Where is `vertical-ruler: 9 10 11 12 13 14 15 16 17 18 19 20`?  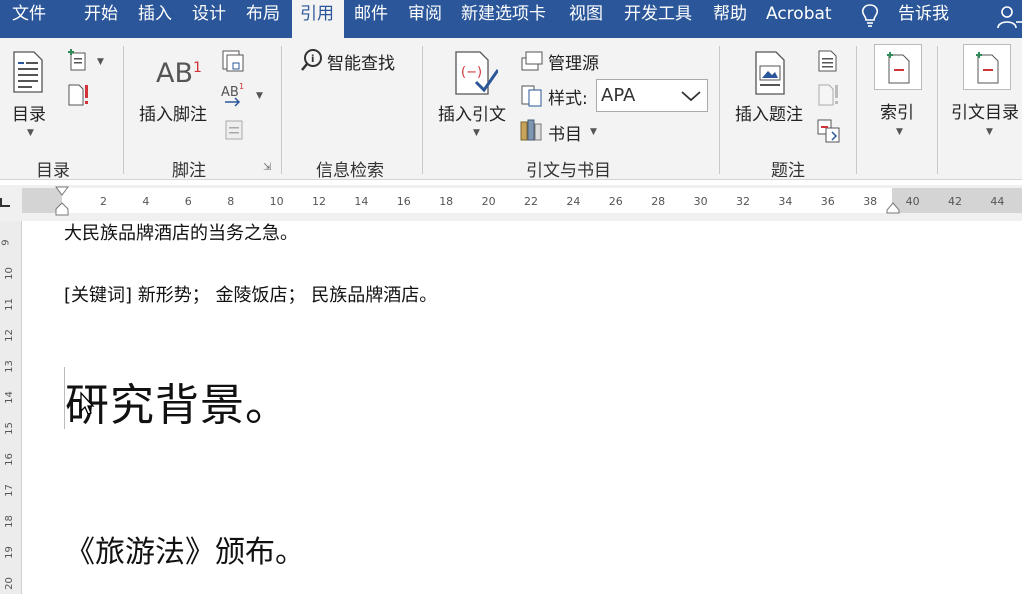
vertical-ruler: 9 10 11 12 13 14 15 16 17 18 19 20 is located at coordinates (11, 407).